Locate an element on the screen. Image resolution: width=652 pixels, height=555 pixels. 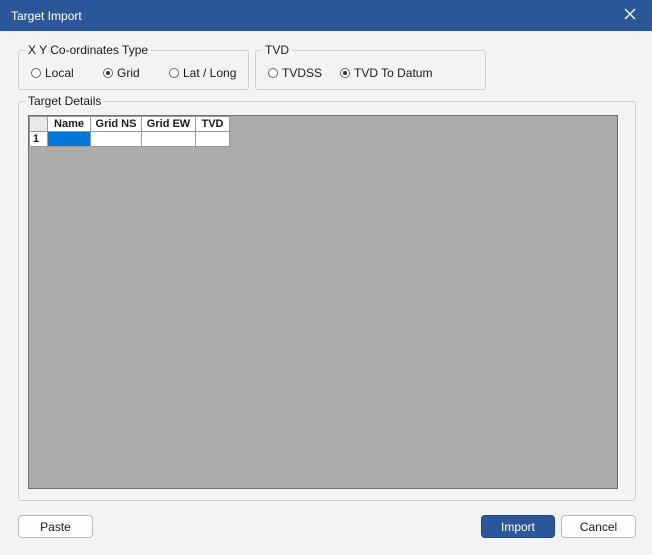
radio-tvd-to-datum: TVD To Datum is located at coordinates (386, 73).